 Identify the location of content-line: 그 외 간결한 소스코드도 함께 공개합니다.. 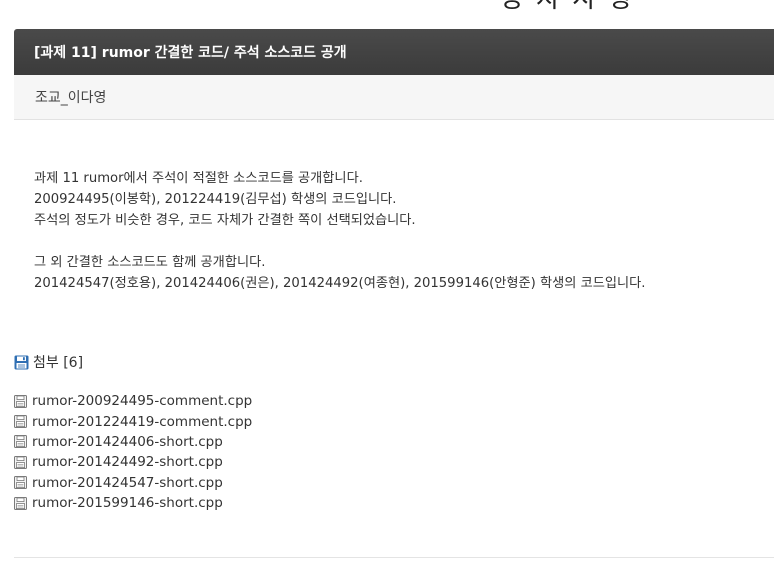
(150, 262).